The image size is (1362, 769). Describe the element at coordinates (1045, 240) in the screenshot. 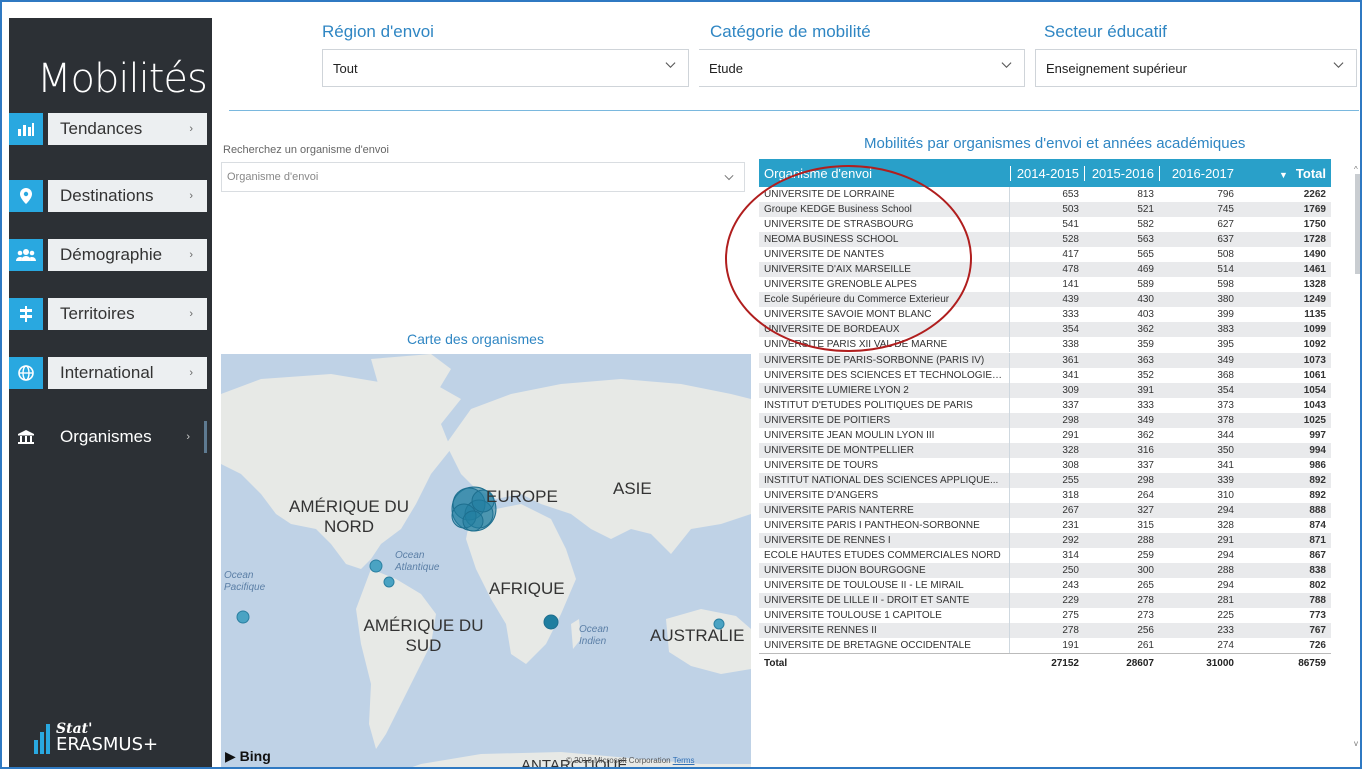

I see `table-row: NEOMA BUSINESS SCHOOL 528 563 637 1728` at that location.